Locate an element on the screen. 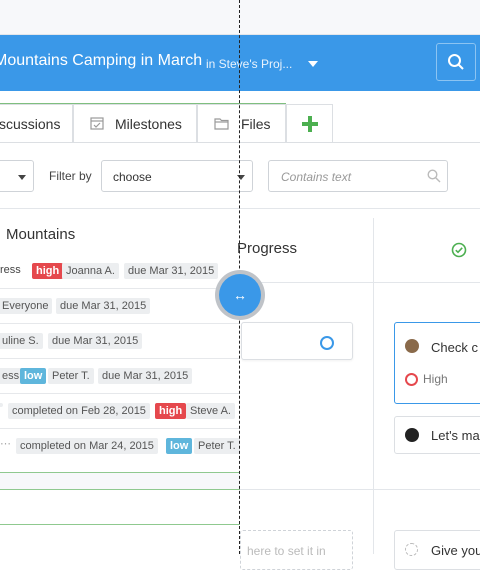 This screenshot has width=480, height=570. card-priority: High is located at coordinates (435, 379).